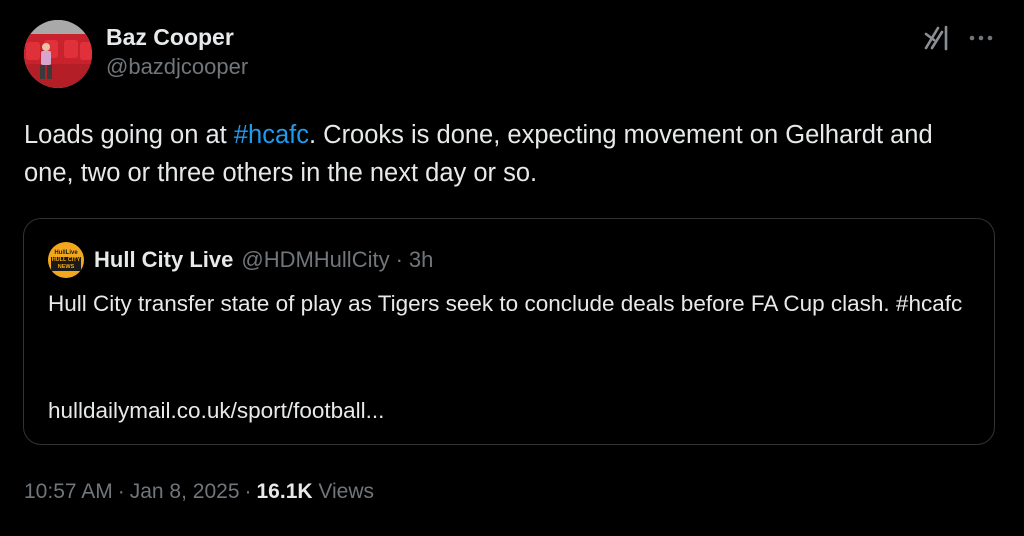  I want to click on tweet-metadata: 10:57 AM · Jan 8, 2025 · 16.1K Views, so click(199, 492).